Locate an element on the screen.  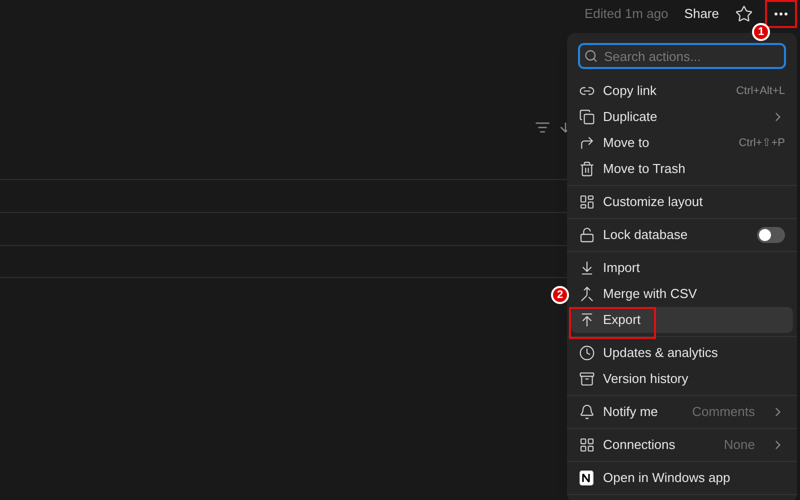
ellipsis-icon is located at coordinates (781, 14).